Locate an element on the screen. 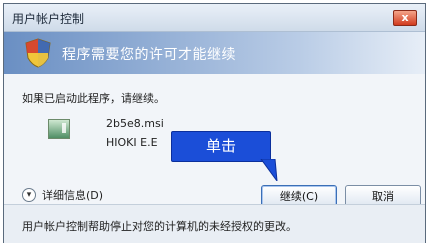 This screenshot has width=430, height=247. title-bar: 用户帐户控制 x is located at coordinates (214, 18).